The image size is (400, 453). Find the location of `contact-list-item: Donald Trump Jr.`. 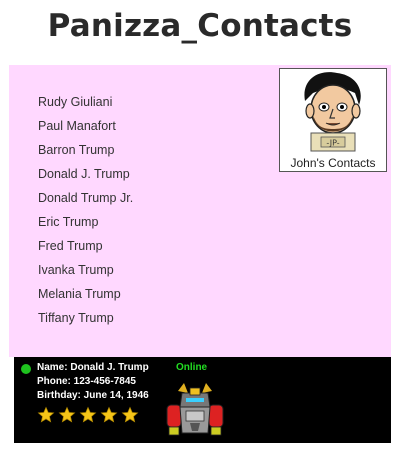

contact-list-item: Donald Trump Jr. is located at coordinates (85, 198).